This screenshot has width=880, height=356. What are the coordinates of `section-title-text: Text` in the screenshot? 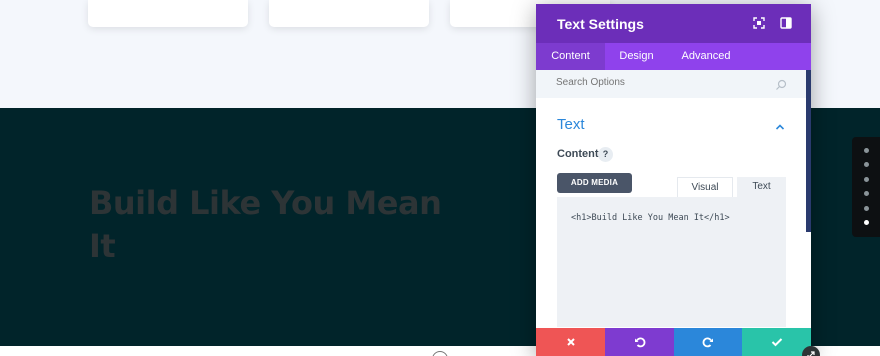 It's located at (571, 124).